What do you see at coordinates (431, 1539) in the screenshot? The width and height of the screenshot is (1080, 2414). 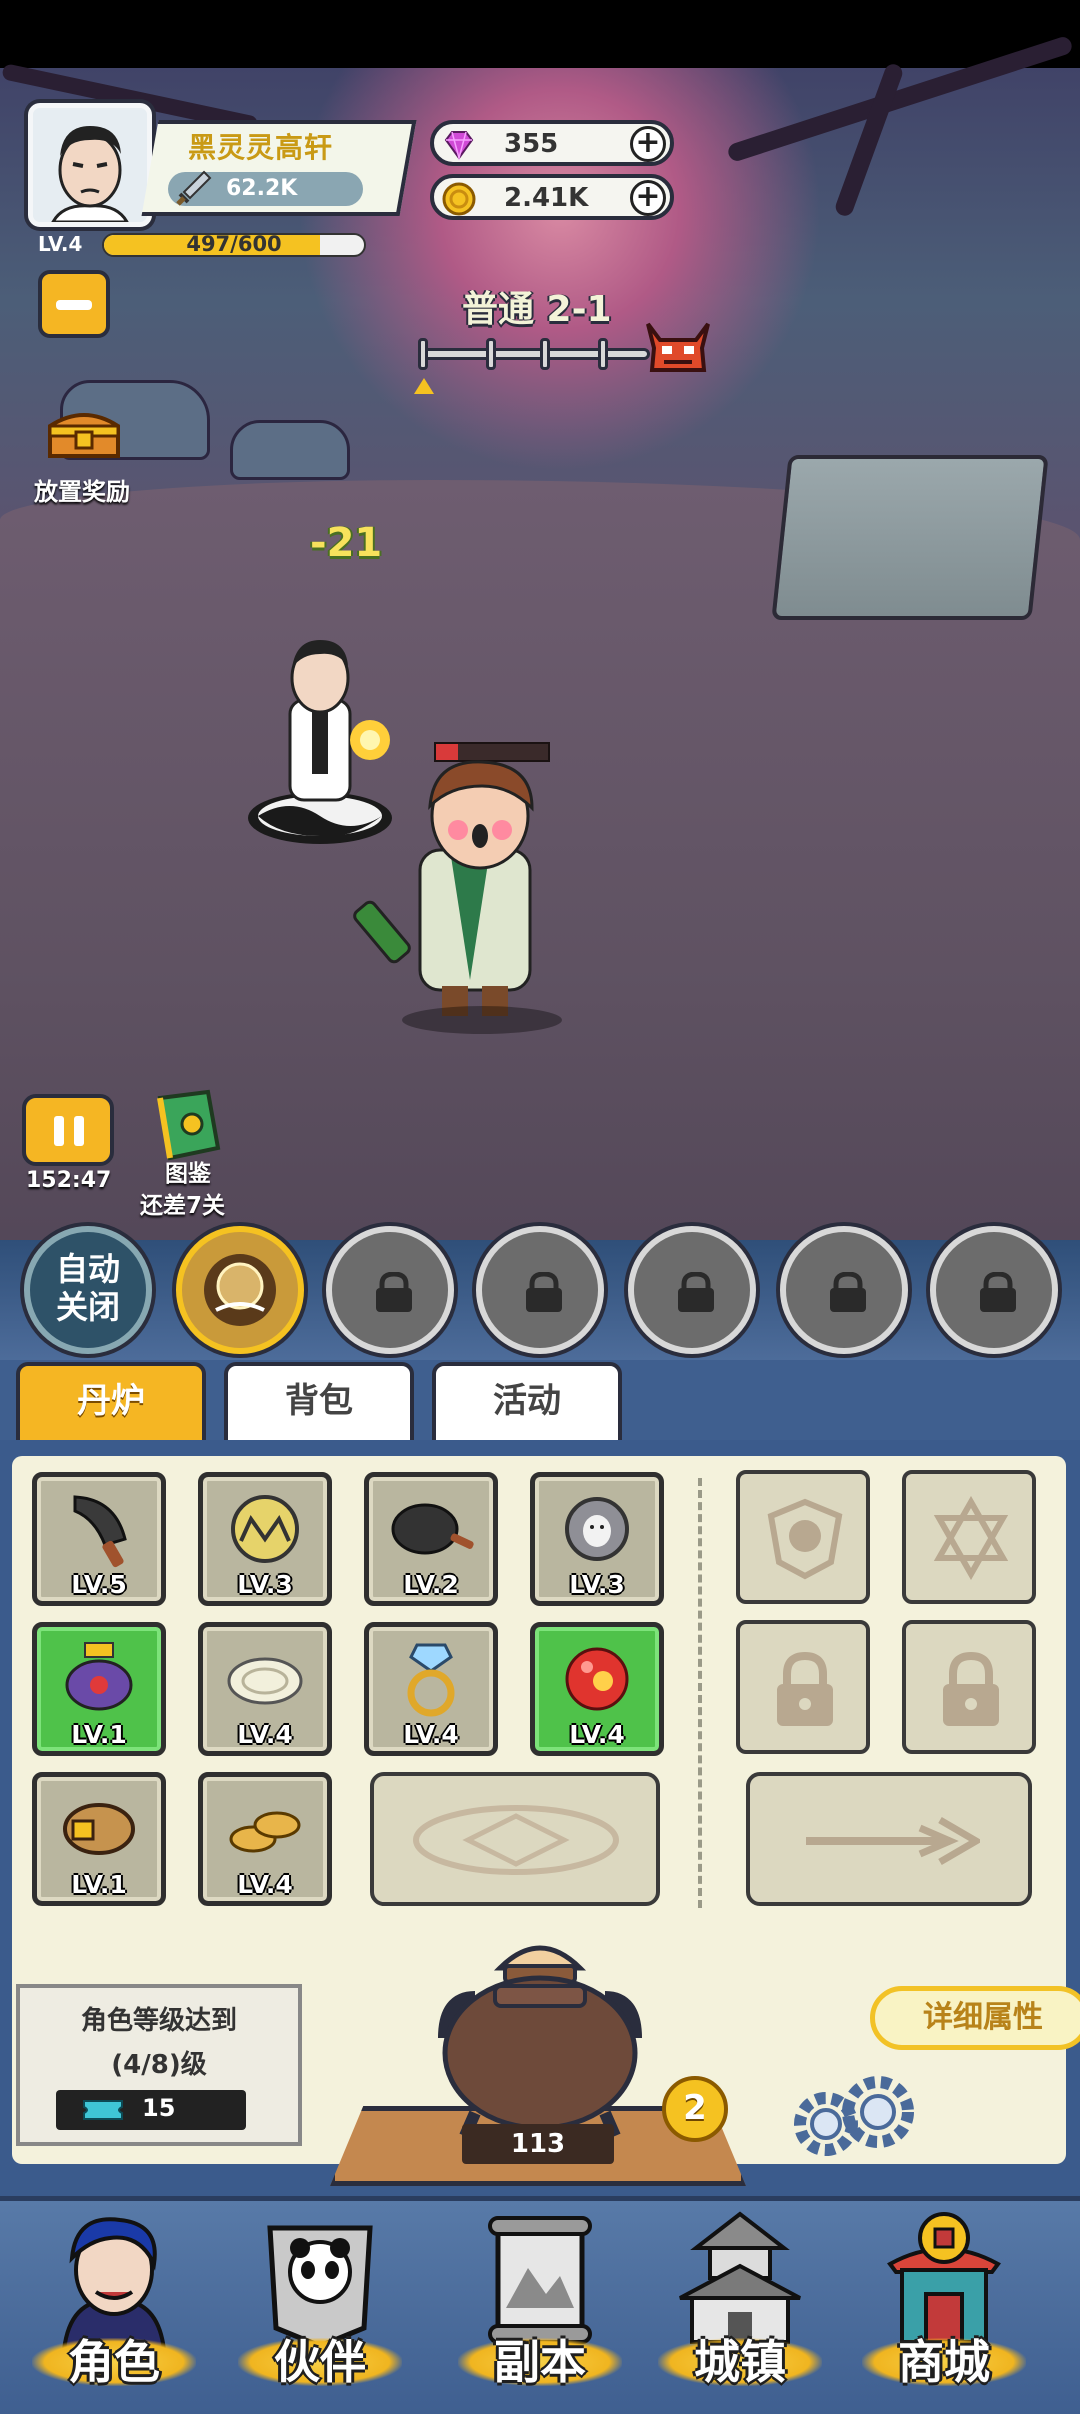 I see `item-slot: LV.2` at bounding box center [431, 1539].